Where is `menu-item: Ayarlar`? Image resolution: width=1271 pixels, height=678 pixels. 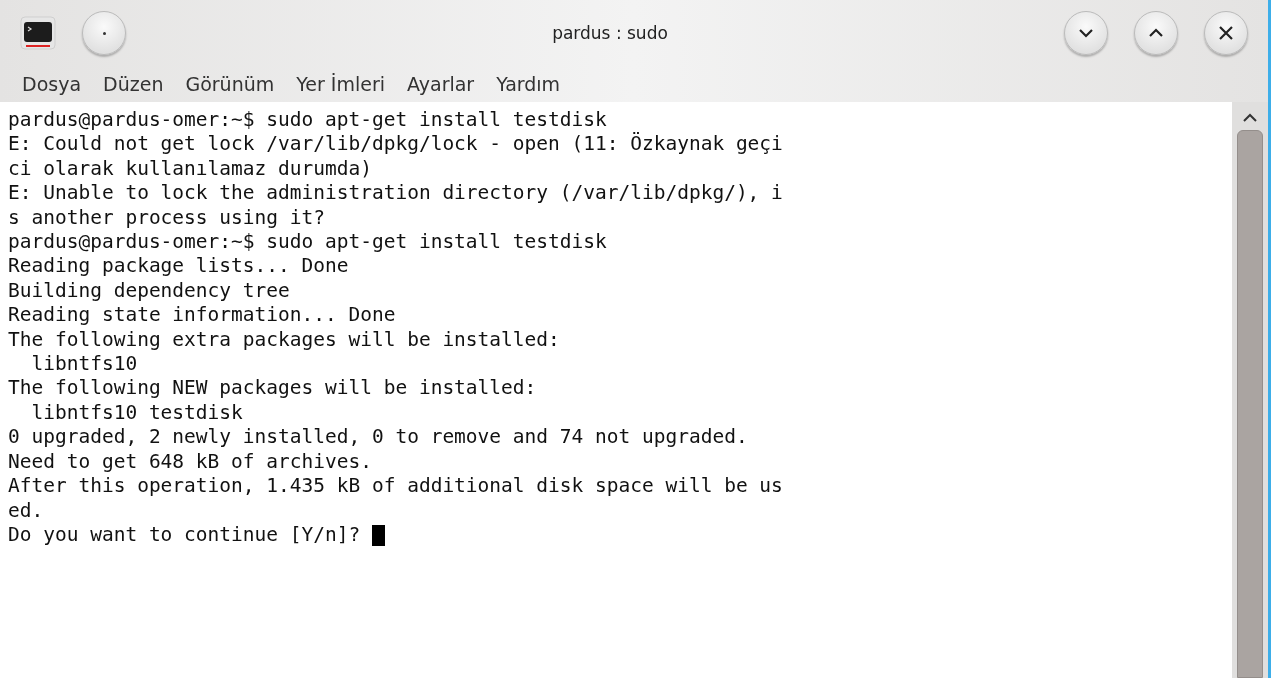 menu-item: Ayarlar is located at coordinates (441, 84).